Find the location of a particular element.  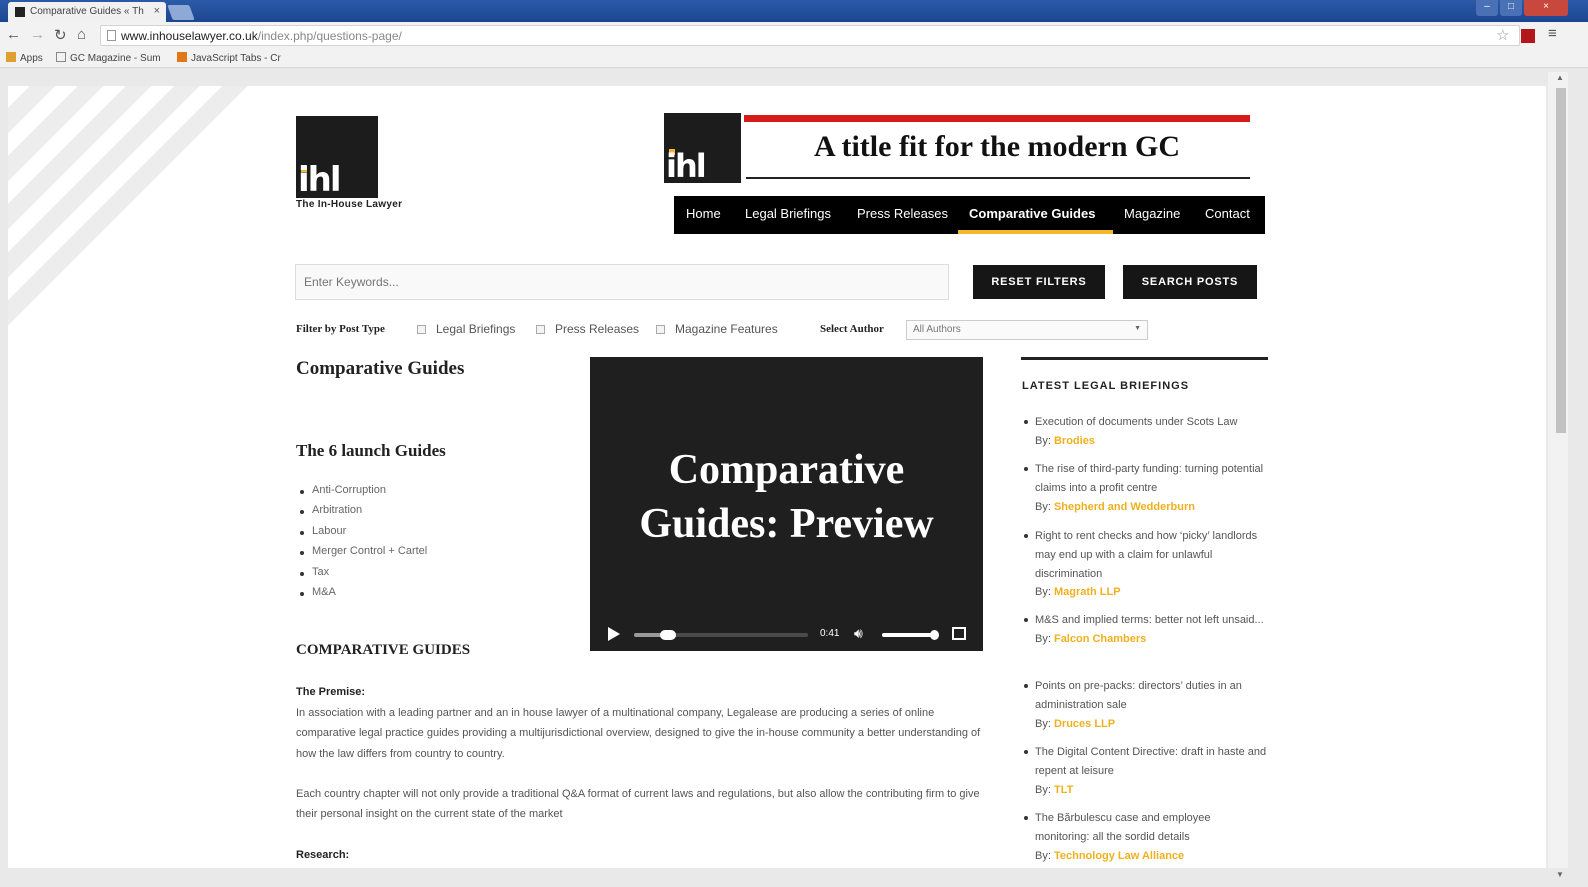

volume-handle is located at coordinates (934, 635).